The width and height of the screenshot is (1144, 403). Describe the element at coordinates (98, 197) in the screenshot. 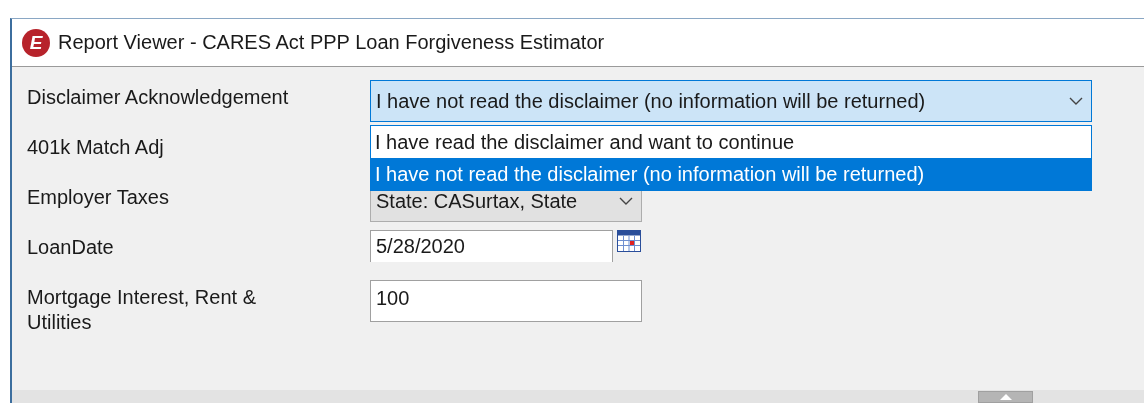

I see `parameter-label: Employer Taxes` at that location.